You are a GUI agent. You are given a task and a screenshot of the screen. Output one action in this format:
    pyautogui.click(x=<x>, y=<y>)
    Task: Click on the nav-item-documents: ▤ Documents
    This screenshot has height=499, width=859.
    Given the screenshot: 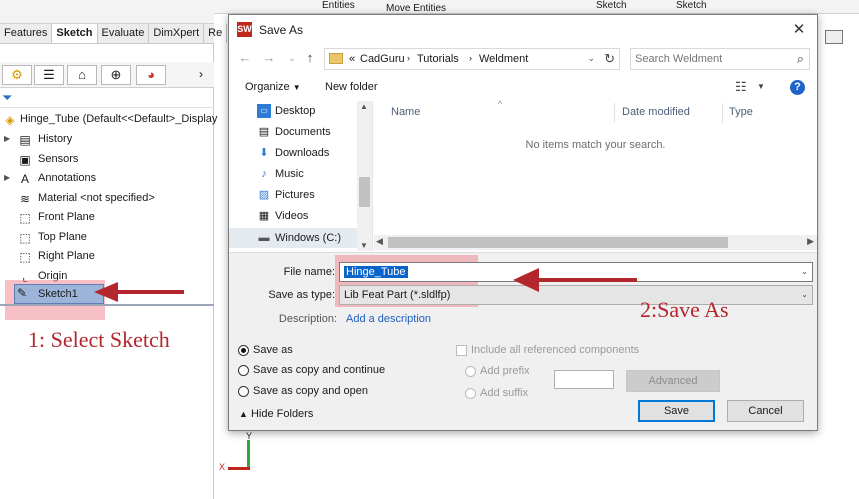 What is the action you would take?
    pyautogui.click(x=294, y=132)
    